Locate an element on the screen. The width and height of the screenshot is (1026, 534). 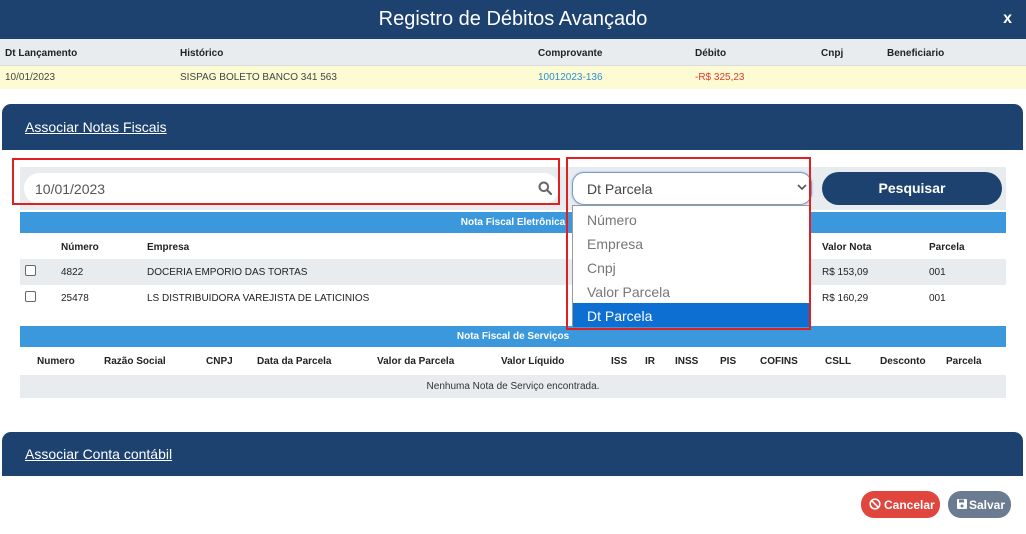
save-label: Salvar is located at coordinates (987, 505).